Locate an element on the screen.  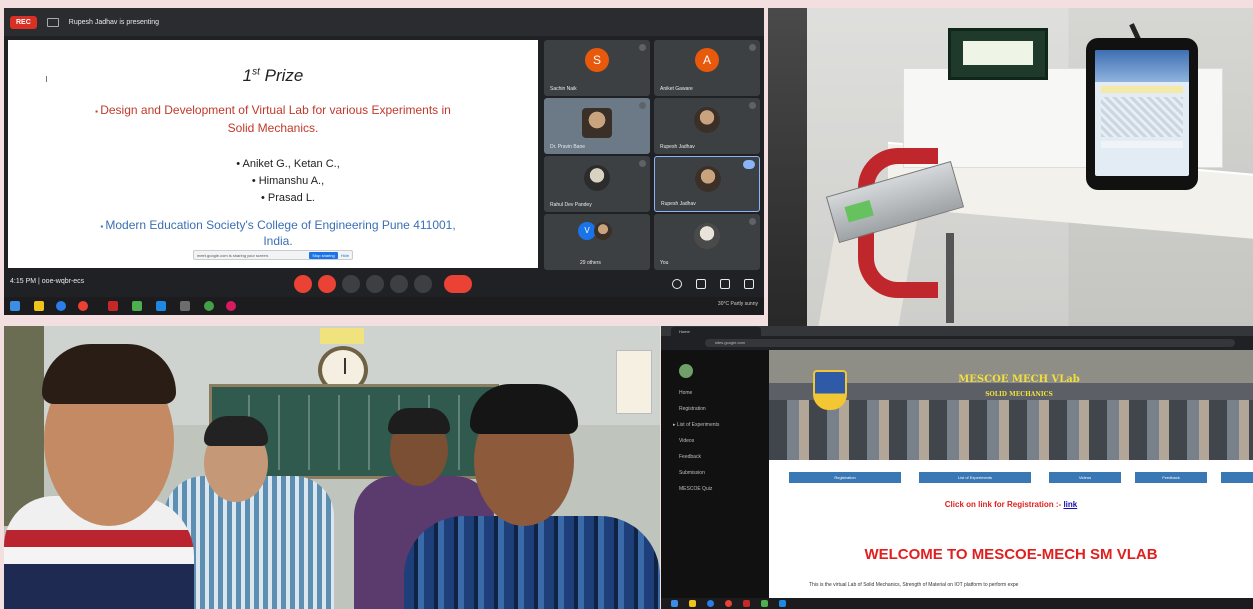
participant-tile-self: You is located at coordinates (707, 242).